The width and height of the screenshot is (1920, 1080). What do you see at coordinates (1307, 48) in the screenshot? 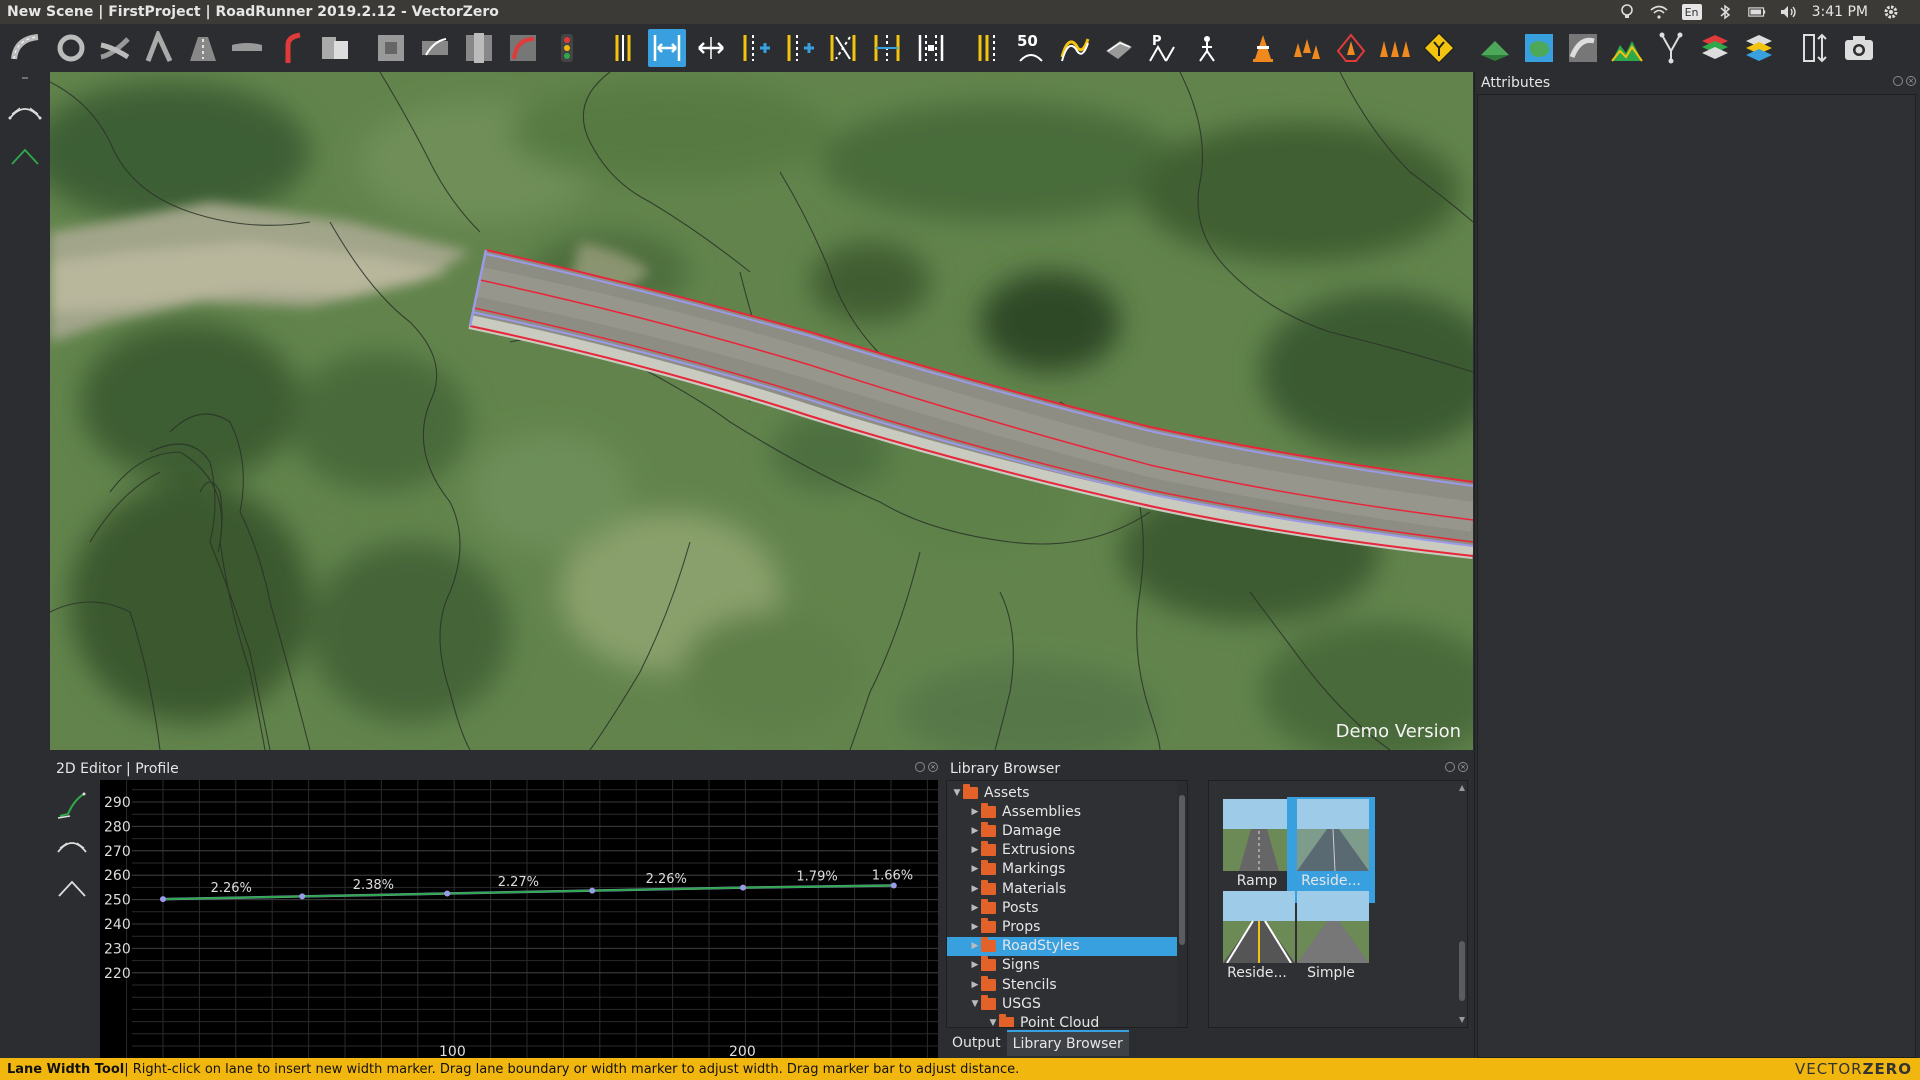
I see `prop-curve-tool-icon` at bounding box center [1307, 48].